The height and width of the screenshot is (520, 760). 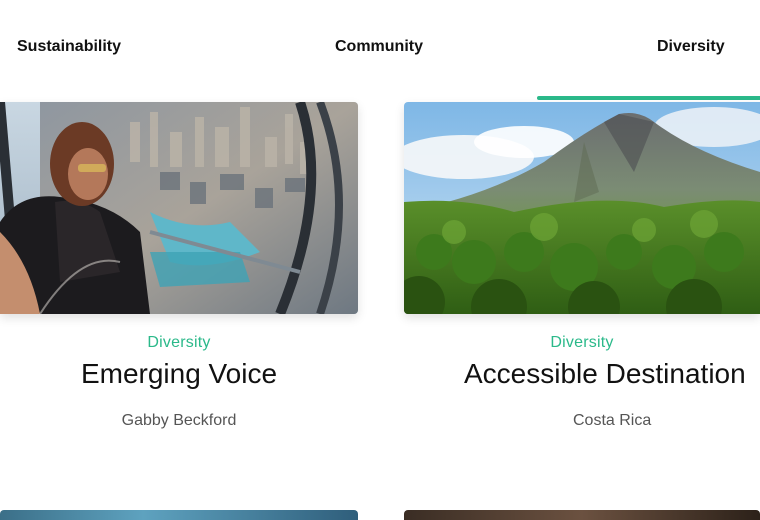 I want to click on card-subtitle: Costa Rica, so click(x=612, y=420).